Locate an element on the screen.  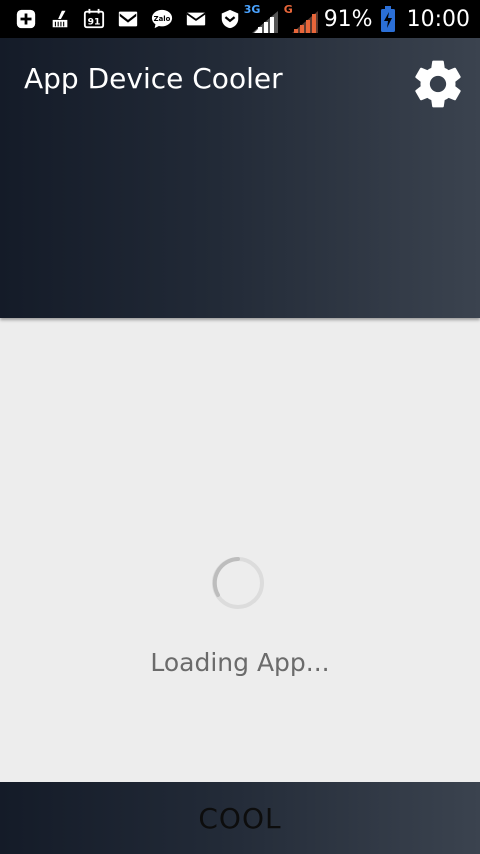
page-title: App Device Cooler is located at coordinates (153, 78).